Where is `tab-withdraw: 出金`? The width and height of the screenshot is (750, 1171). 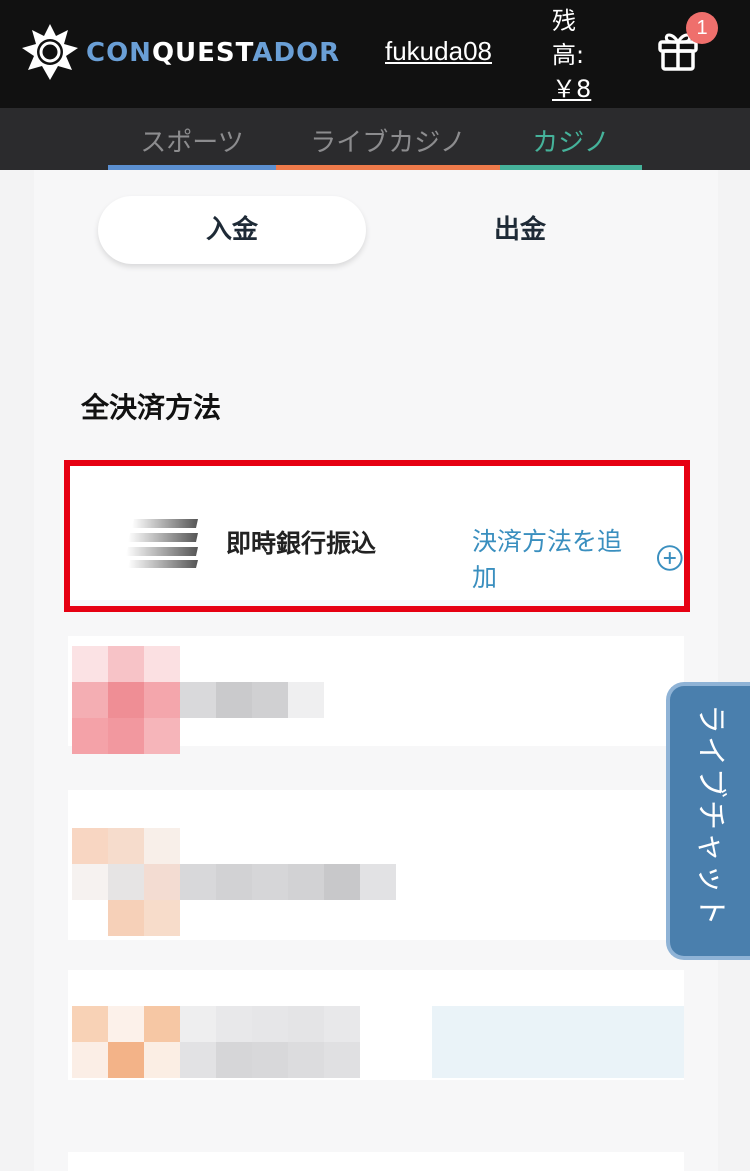
tab-withdraw: 出金 is located at coordinates (520, 230).